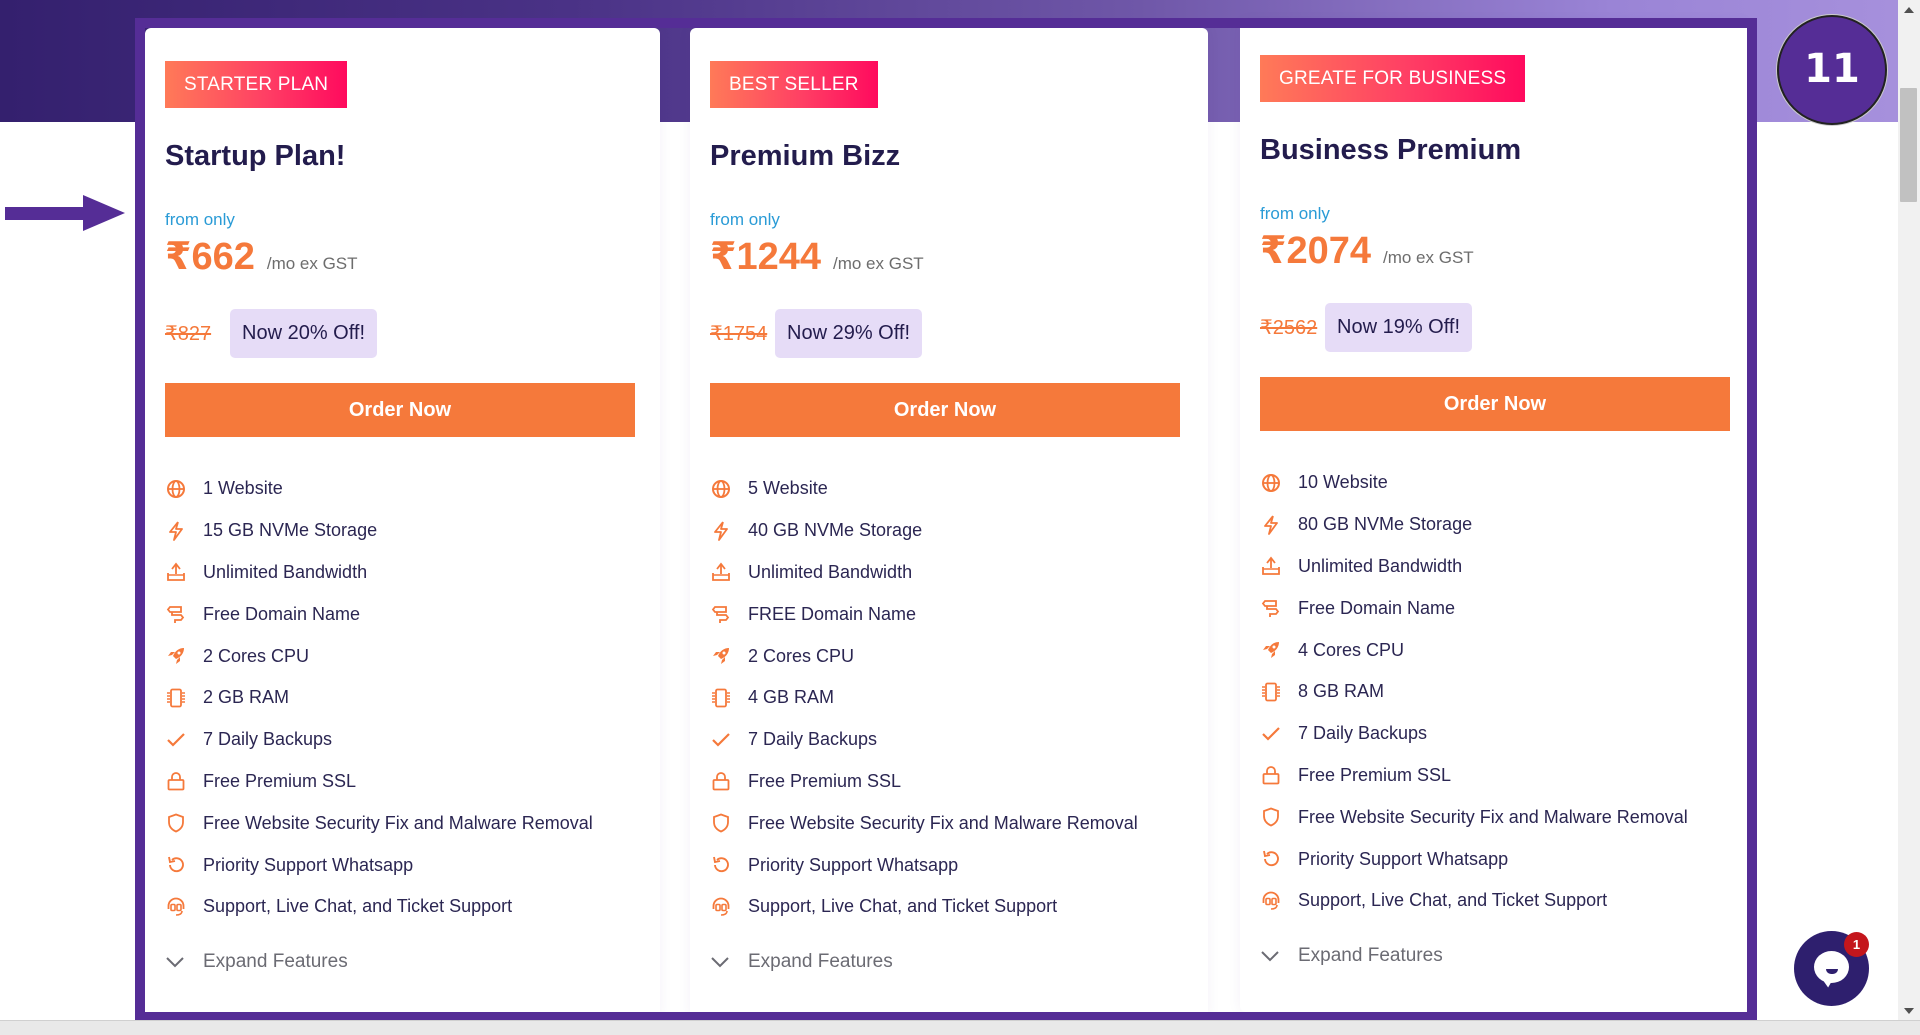 This screenshot has height=1035, width=1920. What do you see at coordinates (1856, 944) in the screenshot?
I see `chat-unread-badge: 1` at bounding box center [1856, 944].